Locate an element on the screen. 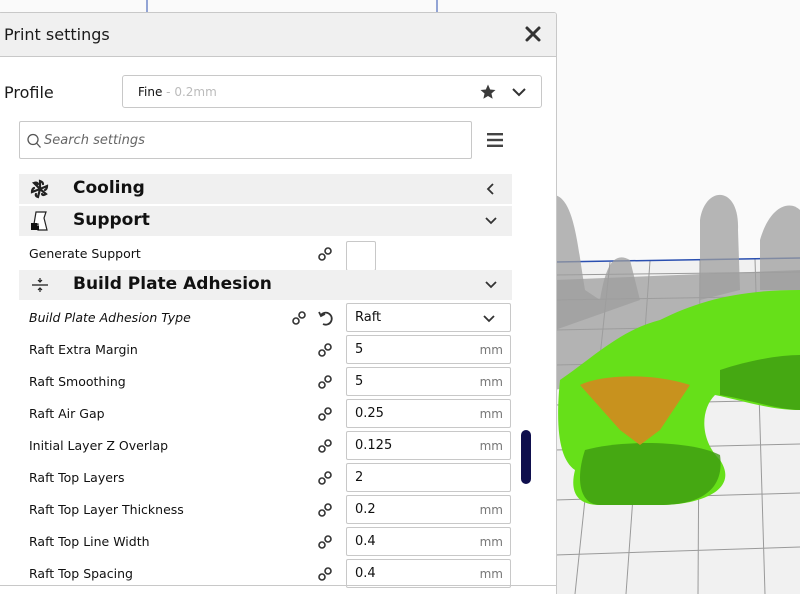  setting-label: Raft Top Layer Thickness is located at coordinates (106, 509).